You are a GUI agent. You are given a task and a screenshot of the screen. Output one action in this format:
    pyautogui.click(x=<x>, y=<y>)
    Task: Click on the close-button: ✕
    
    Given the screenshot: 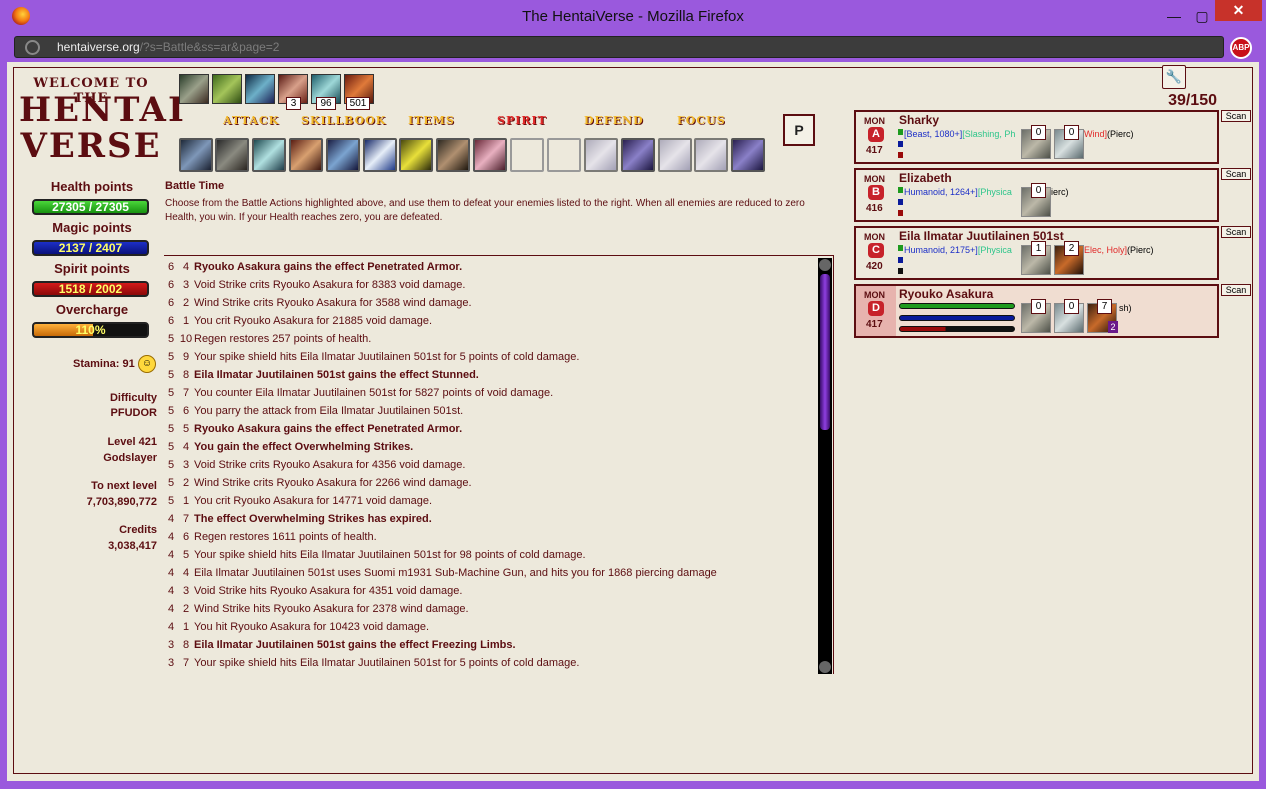 What is the action you would take?
    pyautogui.click(x=1238, y=10)
    